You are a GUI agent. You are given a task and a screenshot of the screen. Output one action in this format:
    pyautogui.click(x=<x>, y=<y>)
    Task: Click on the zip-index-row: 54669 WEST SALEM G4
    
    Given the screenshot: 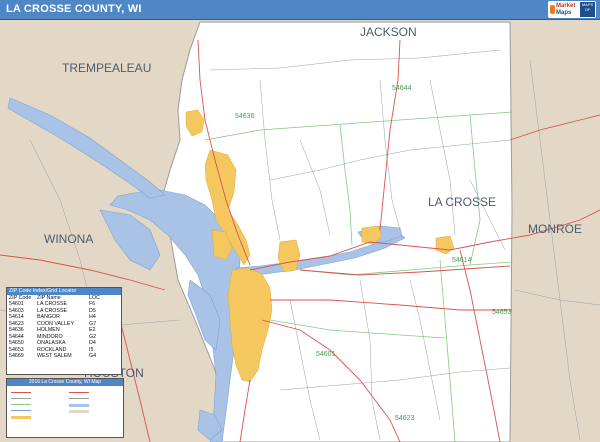 What is the action you would take?
    pyautogui.click(x=64, y=356)
    